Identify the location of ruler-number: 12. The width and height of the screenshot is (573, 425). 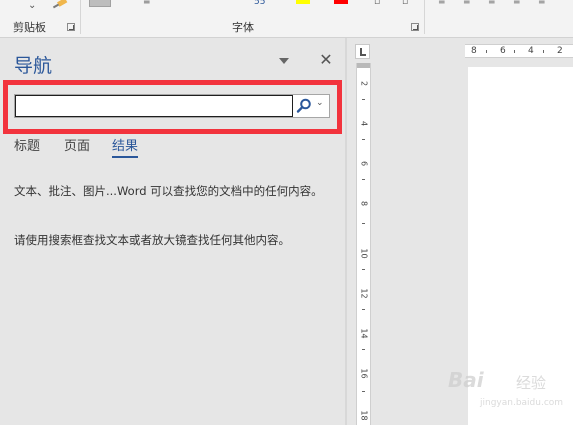
(364, 293).